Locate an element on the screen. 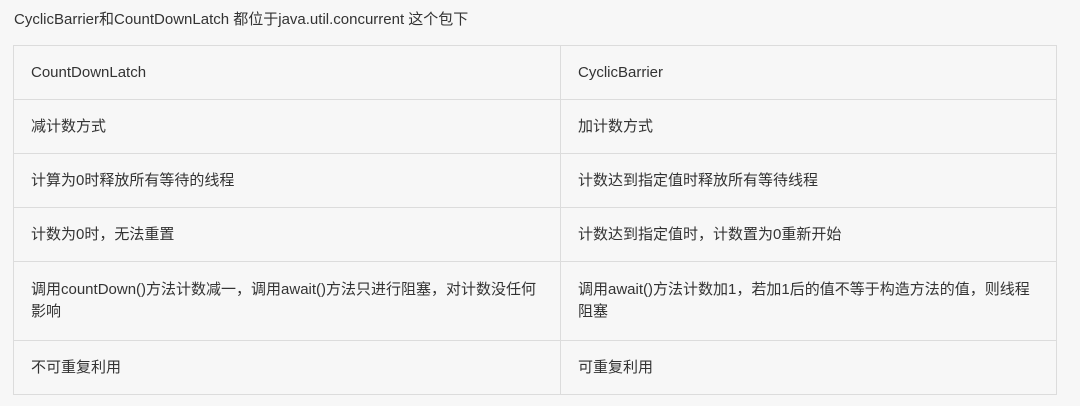  table-cell: 减计数方式 is located at coordinates (287, 126).